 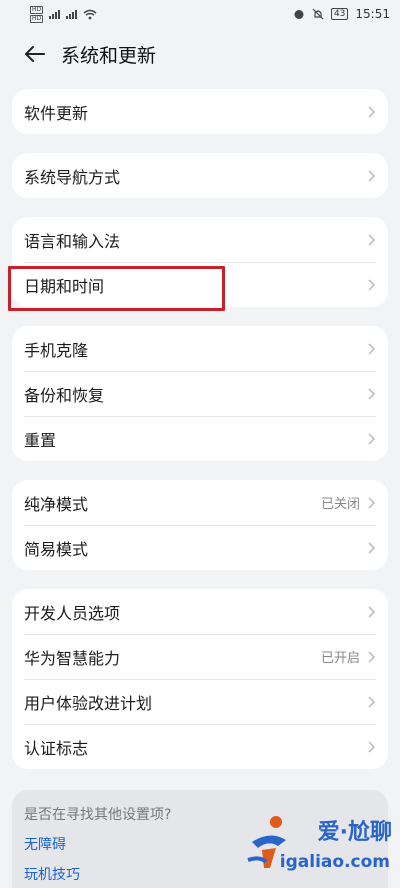 I want to click on row-reset: 重置, so click(x=200, y=438).